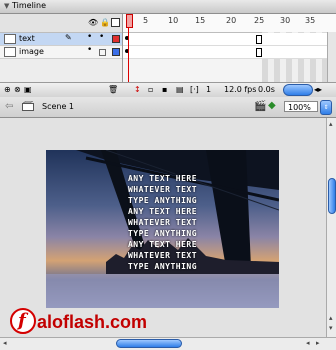 This screenshot has height=350, width=336. Describe the element at coordinates (28, 106) in the screenshot. I see `scene-icon` at that location.